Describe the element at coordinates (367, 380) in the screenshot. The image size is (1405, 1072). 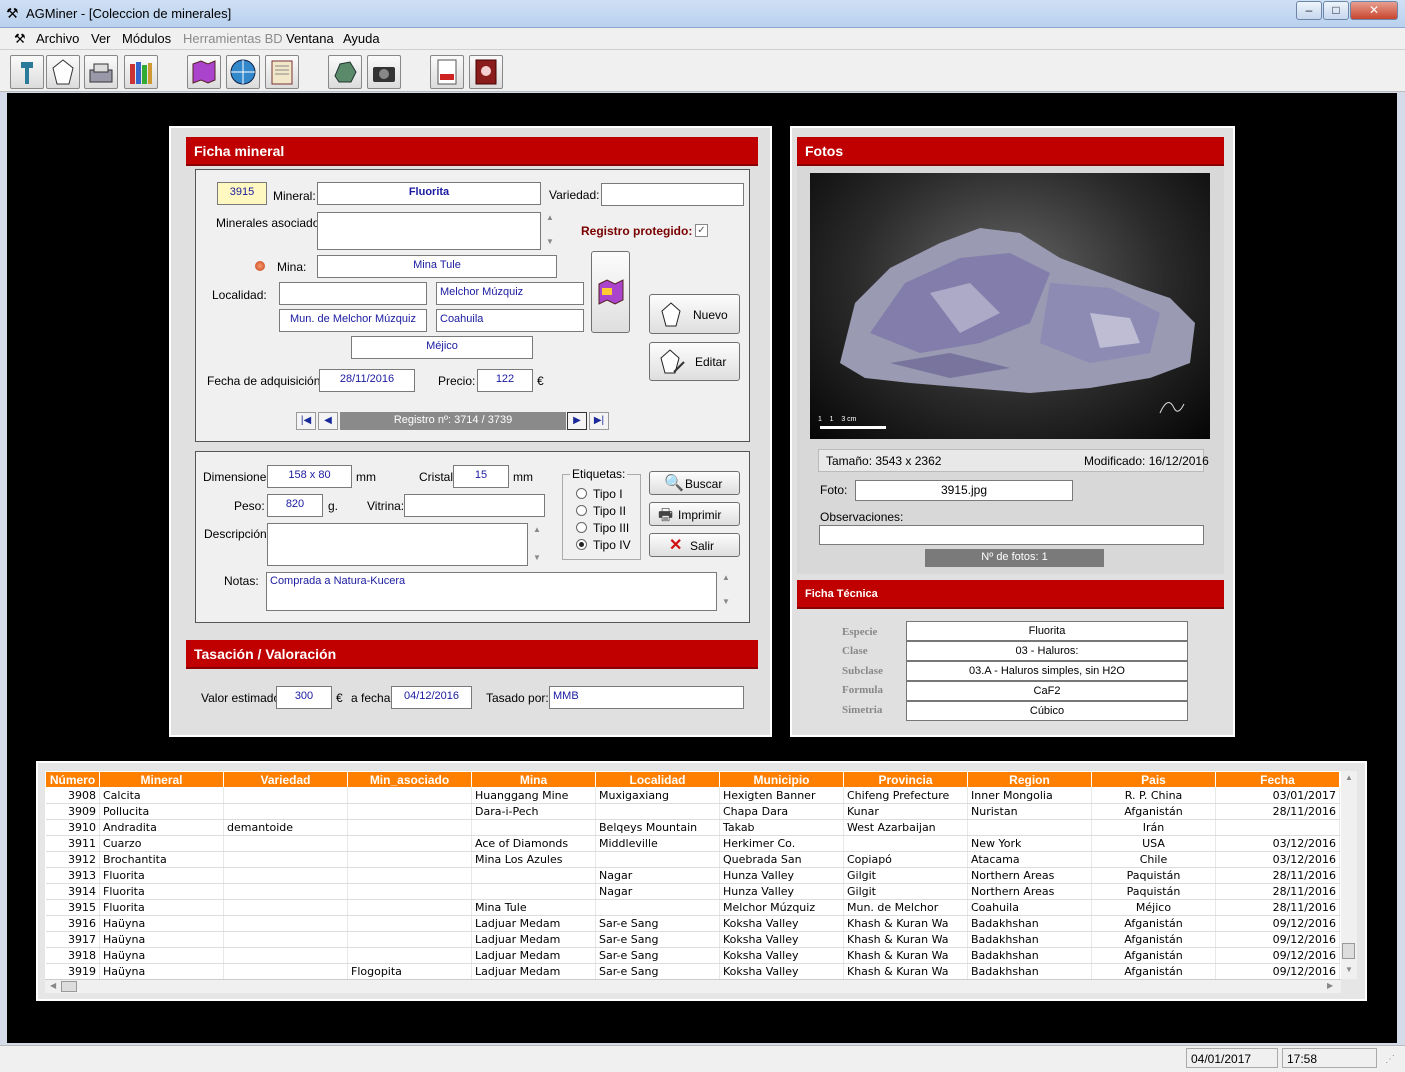
I see `fecha-adquisicion-field: 28/11/2016` at that location.